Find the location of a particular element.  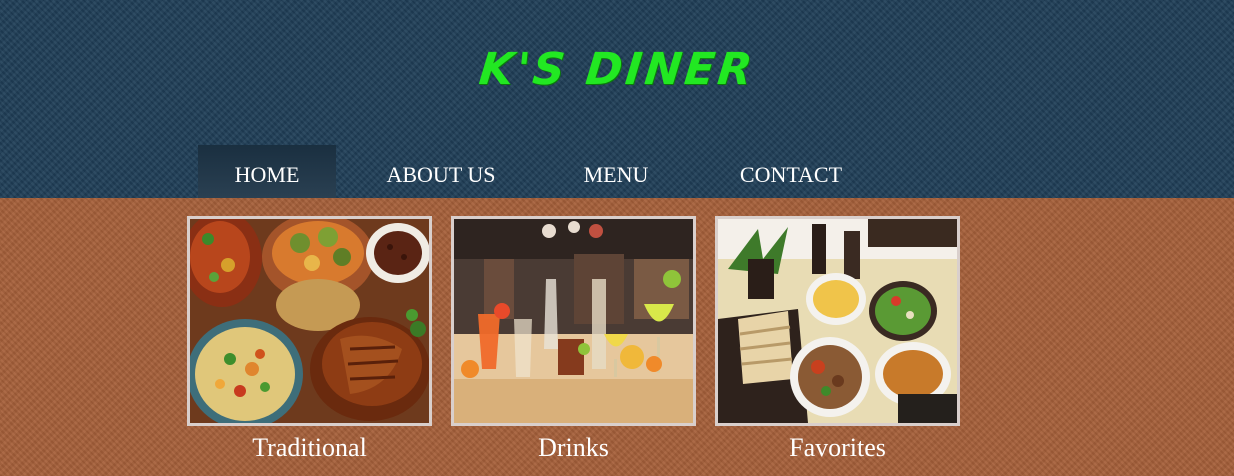

nav-home: HOME is located at coordinates (267, 171).